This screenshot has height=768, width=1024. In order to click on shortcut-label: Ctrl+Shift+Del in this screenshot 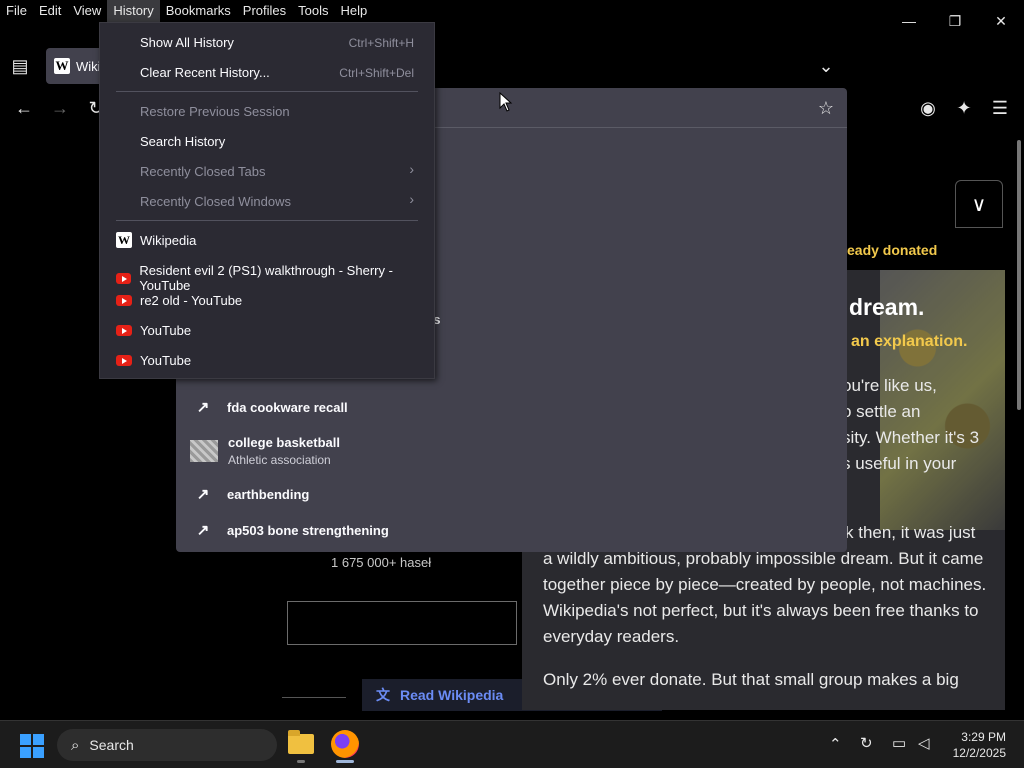, I will do `click(376, 73)`.